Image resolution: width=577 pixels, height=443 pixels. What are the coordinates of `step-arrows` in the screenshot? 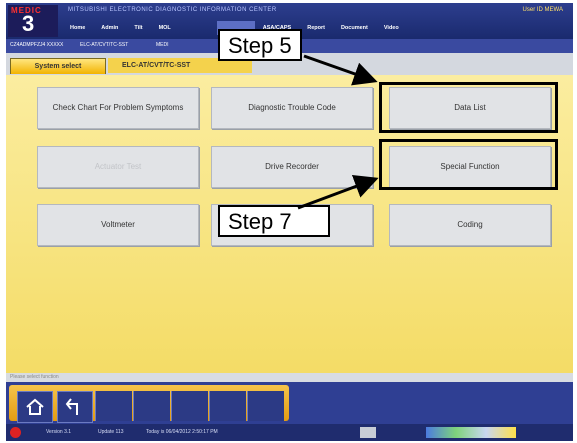 It's located at (338, 132).